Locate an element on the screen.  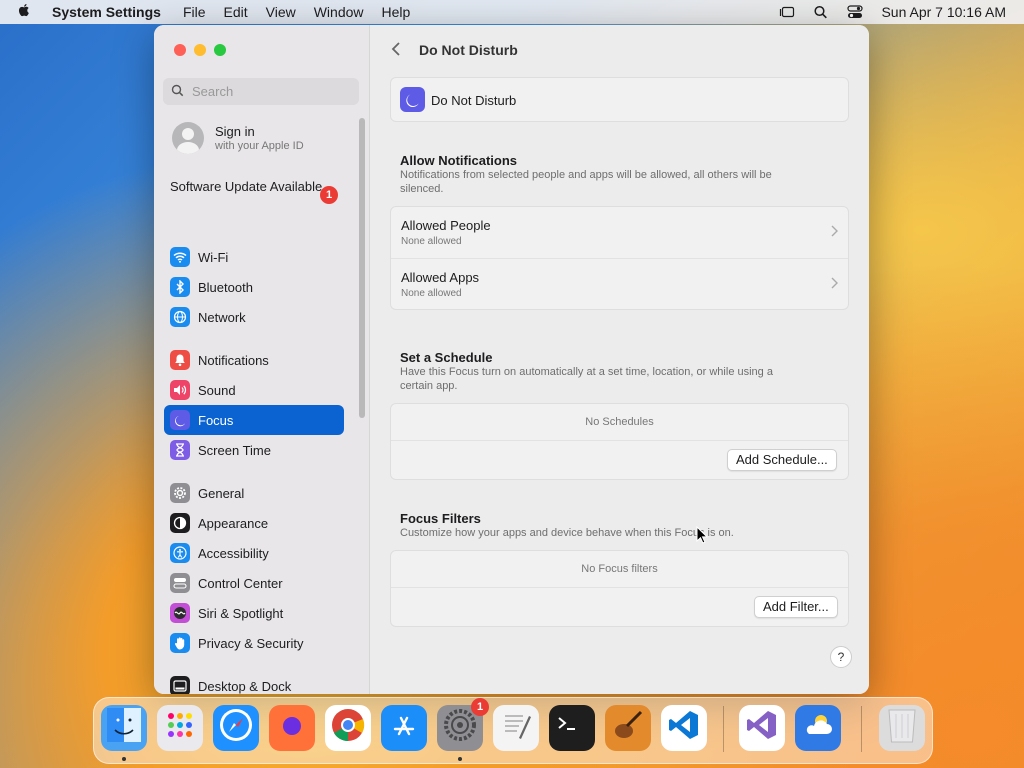
back-button is located at coordinates (396, 51).